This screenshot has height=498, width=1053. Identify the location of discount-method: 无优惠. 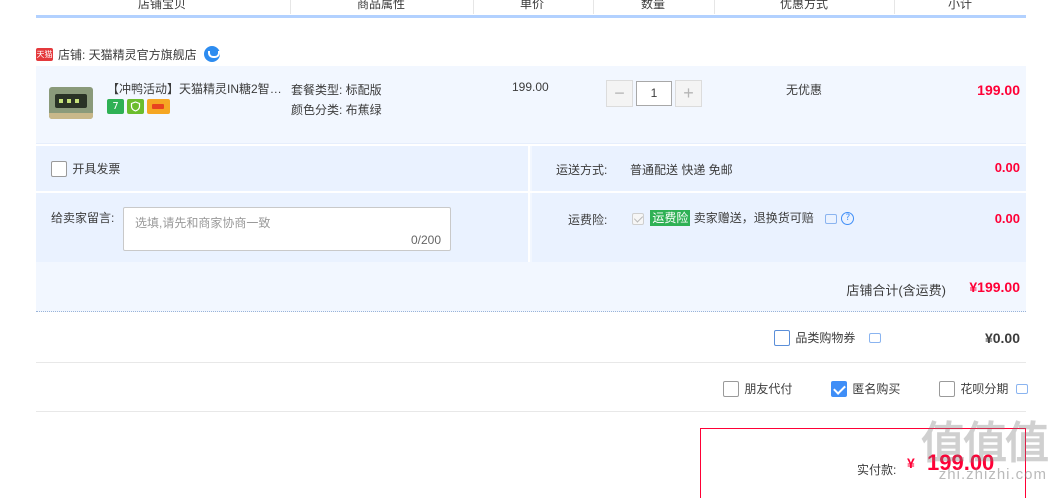
(804, 90).